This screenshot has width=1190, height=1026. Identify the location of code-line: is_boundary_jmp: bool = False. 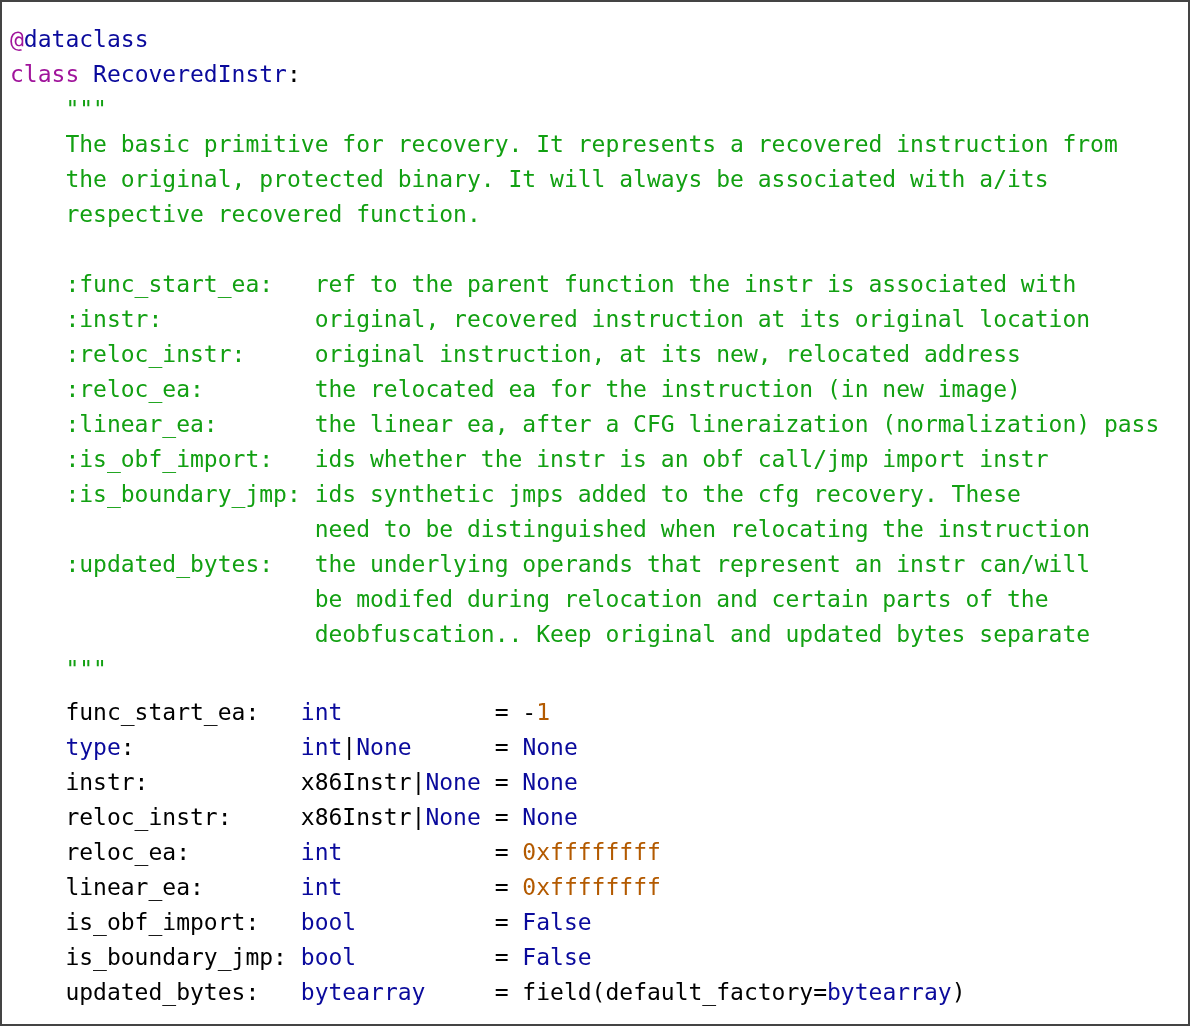
(328, 958).